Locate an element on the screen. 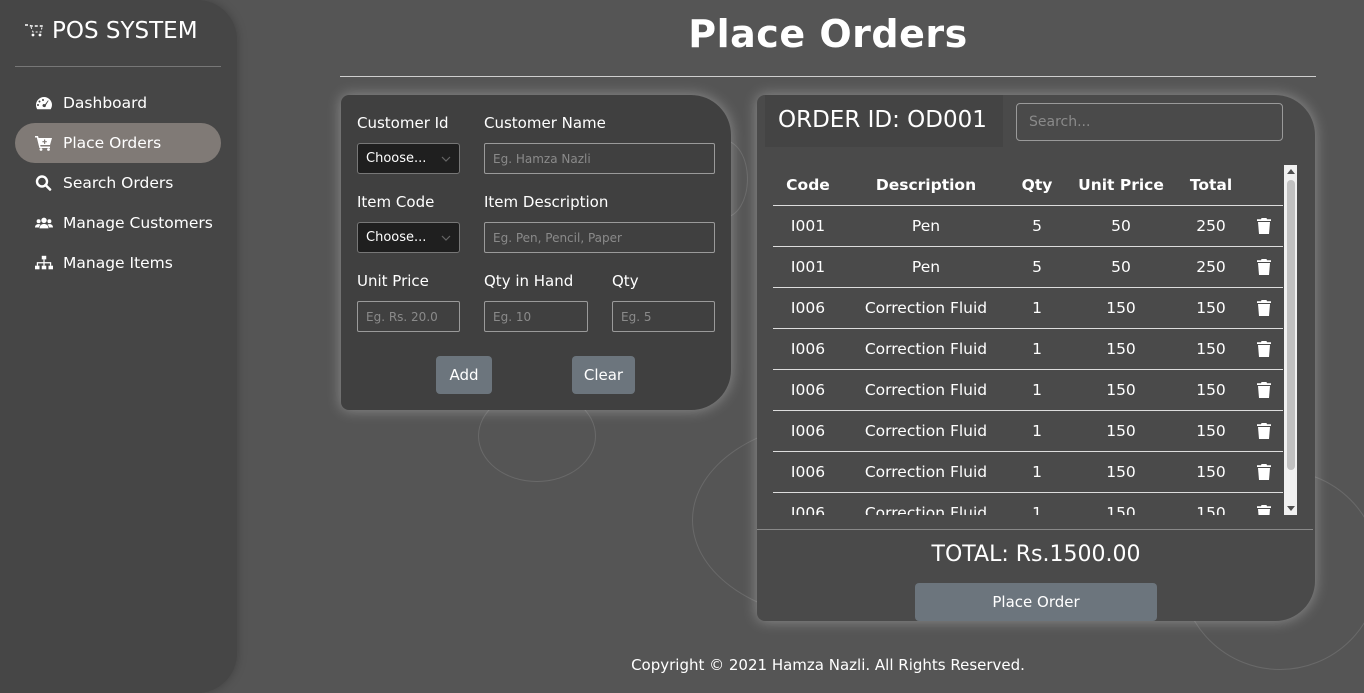  customer-name-label: Customer Name is located at coordinates (545, 123).